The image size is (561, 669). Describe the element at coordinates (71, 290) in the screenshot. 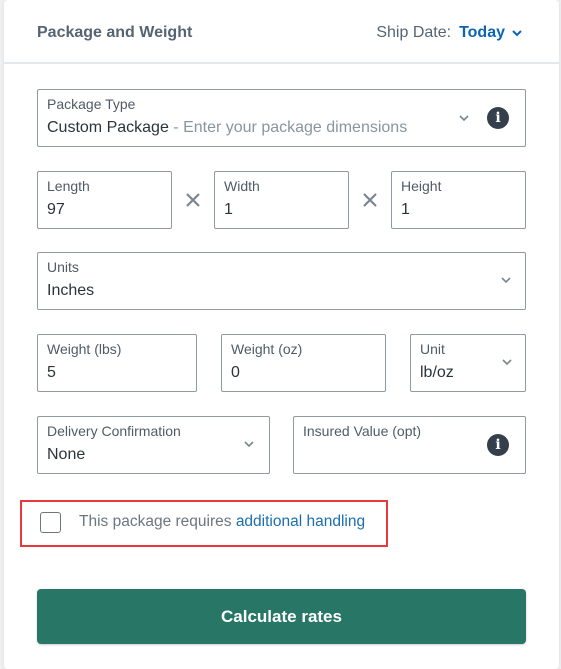

I see `units-value: Inches` at that location.